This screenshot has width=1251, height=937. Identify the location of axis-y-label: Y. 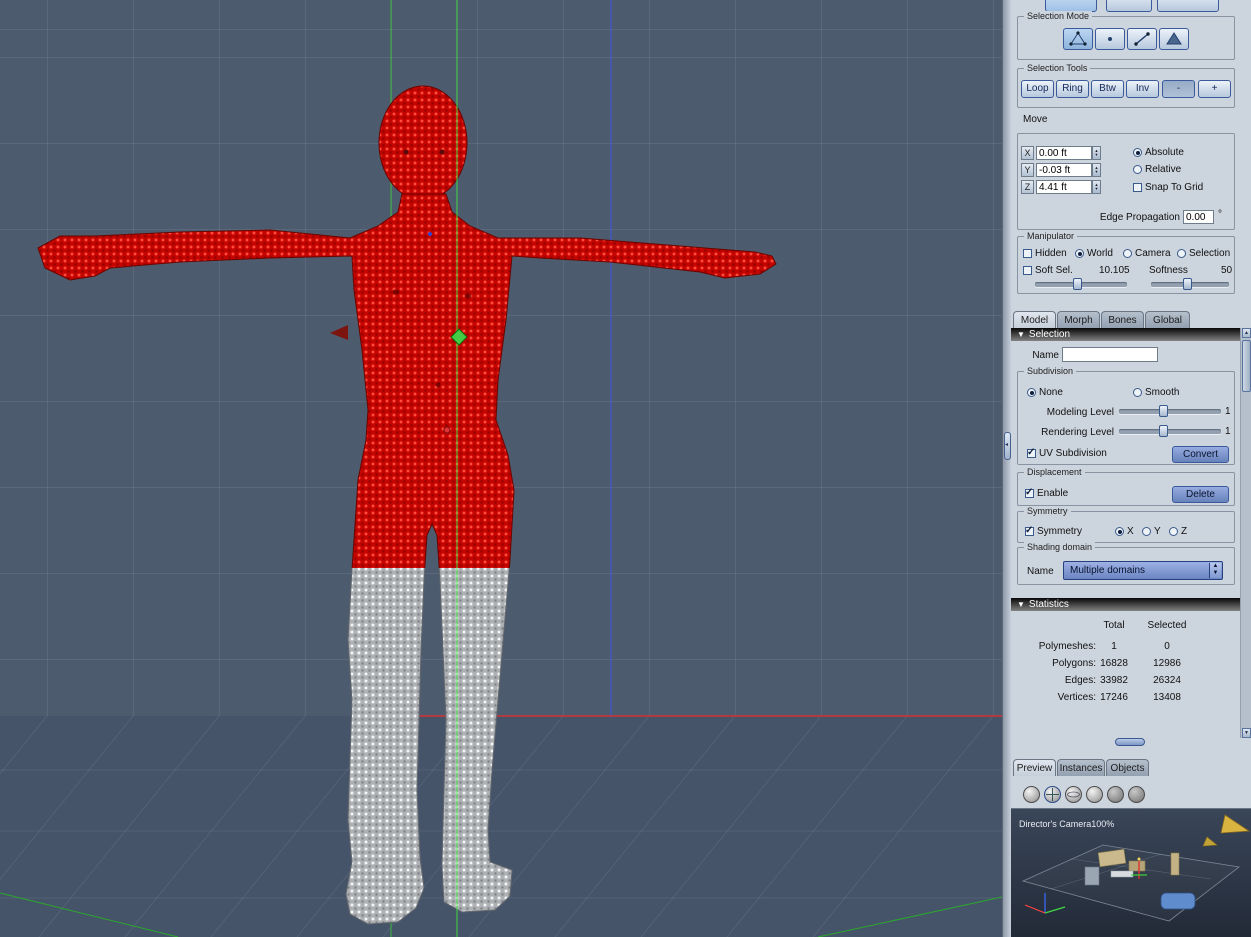
(1027, 170).